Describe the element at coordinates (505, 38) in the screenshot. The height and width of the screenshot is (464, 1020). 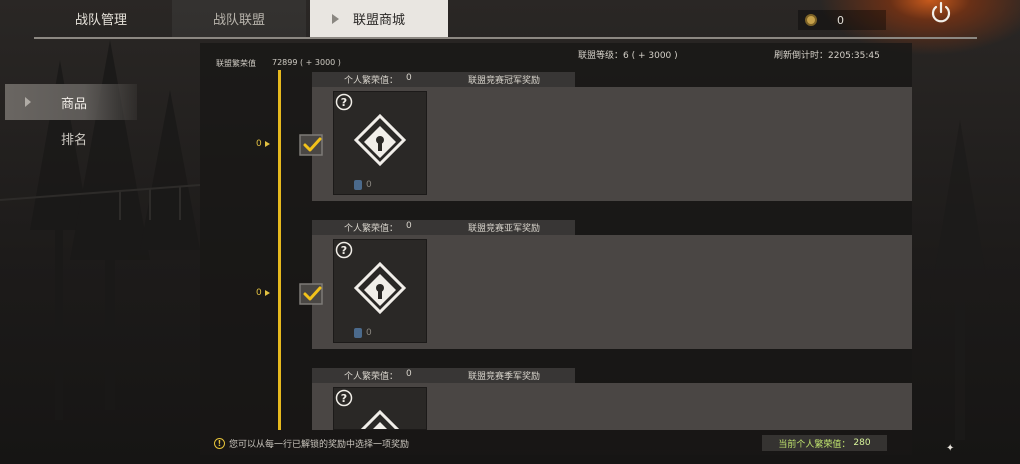
I see `tab-divider` at that location.